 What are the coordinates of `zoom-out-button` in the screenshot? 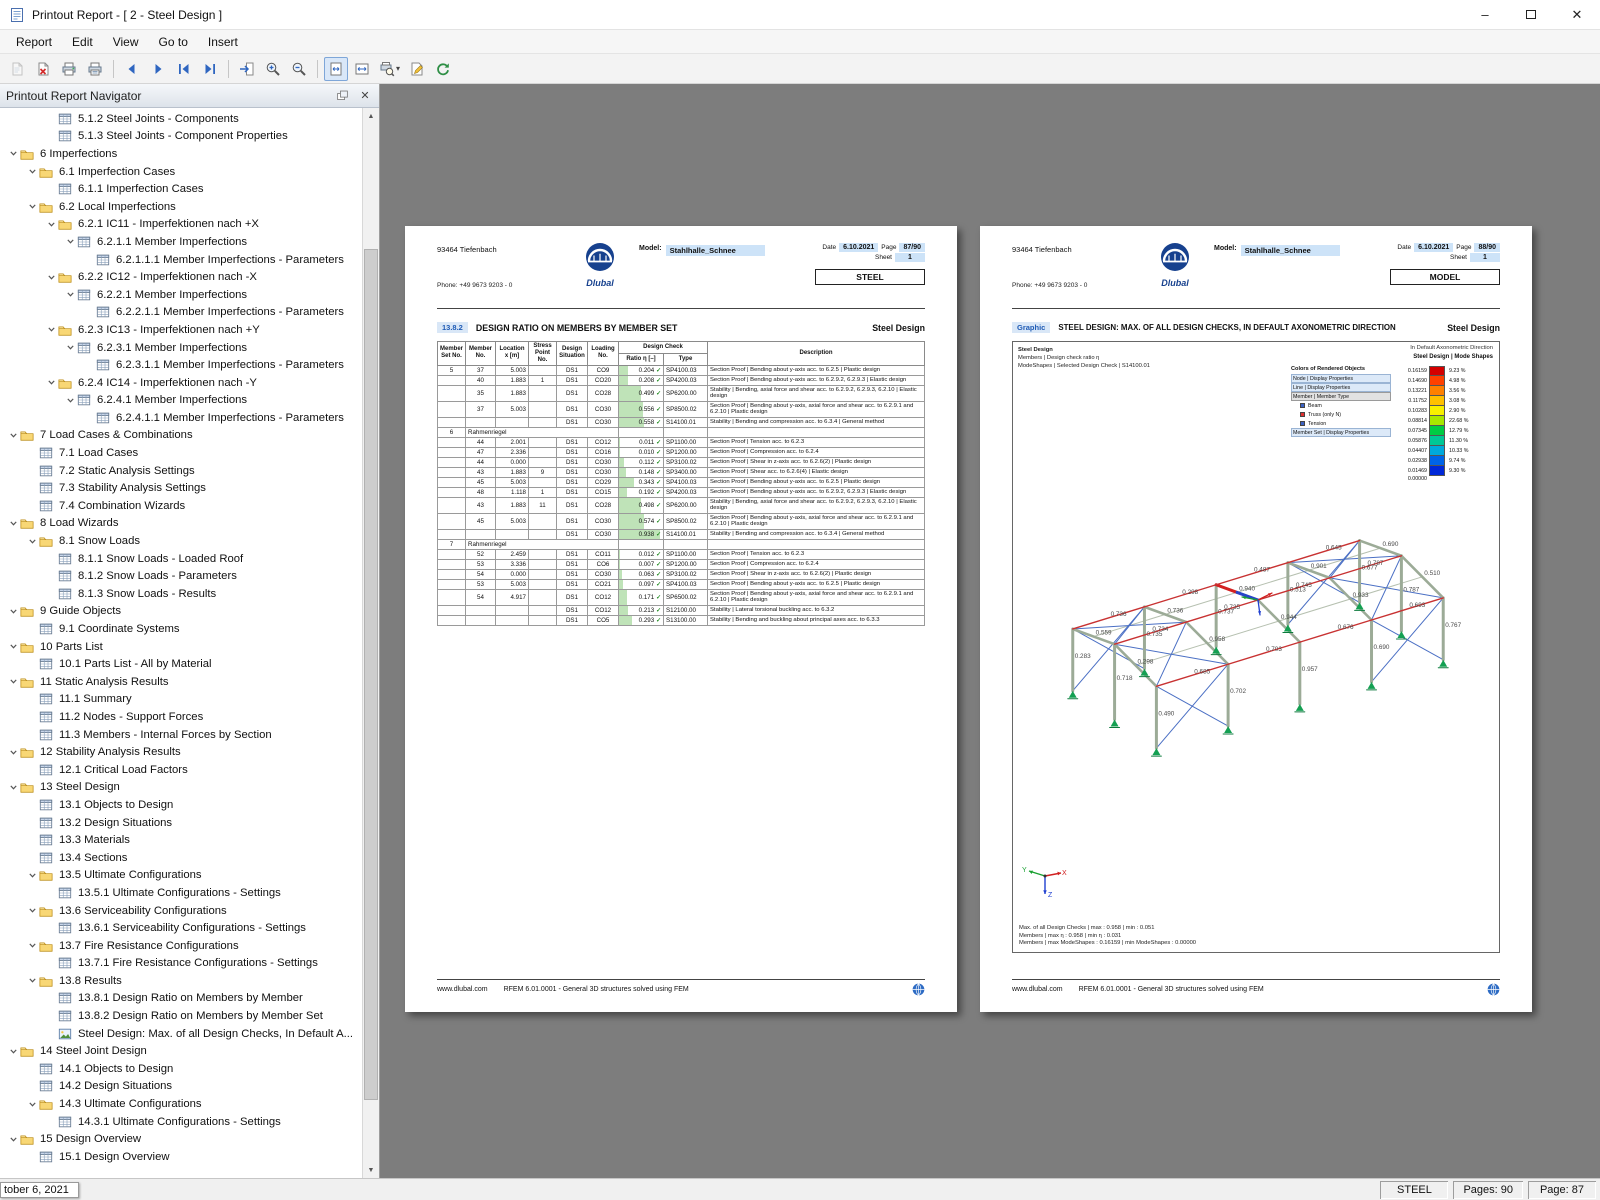 It's located at (299, 69).